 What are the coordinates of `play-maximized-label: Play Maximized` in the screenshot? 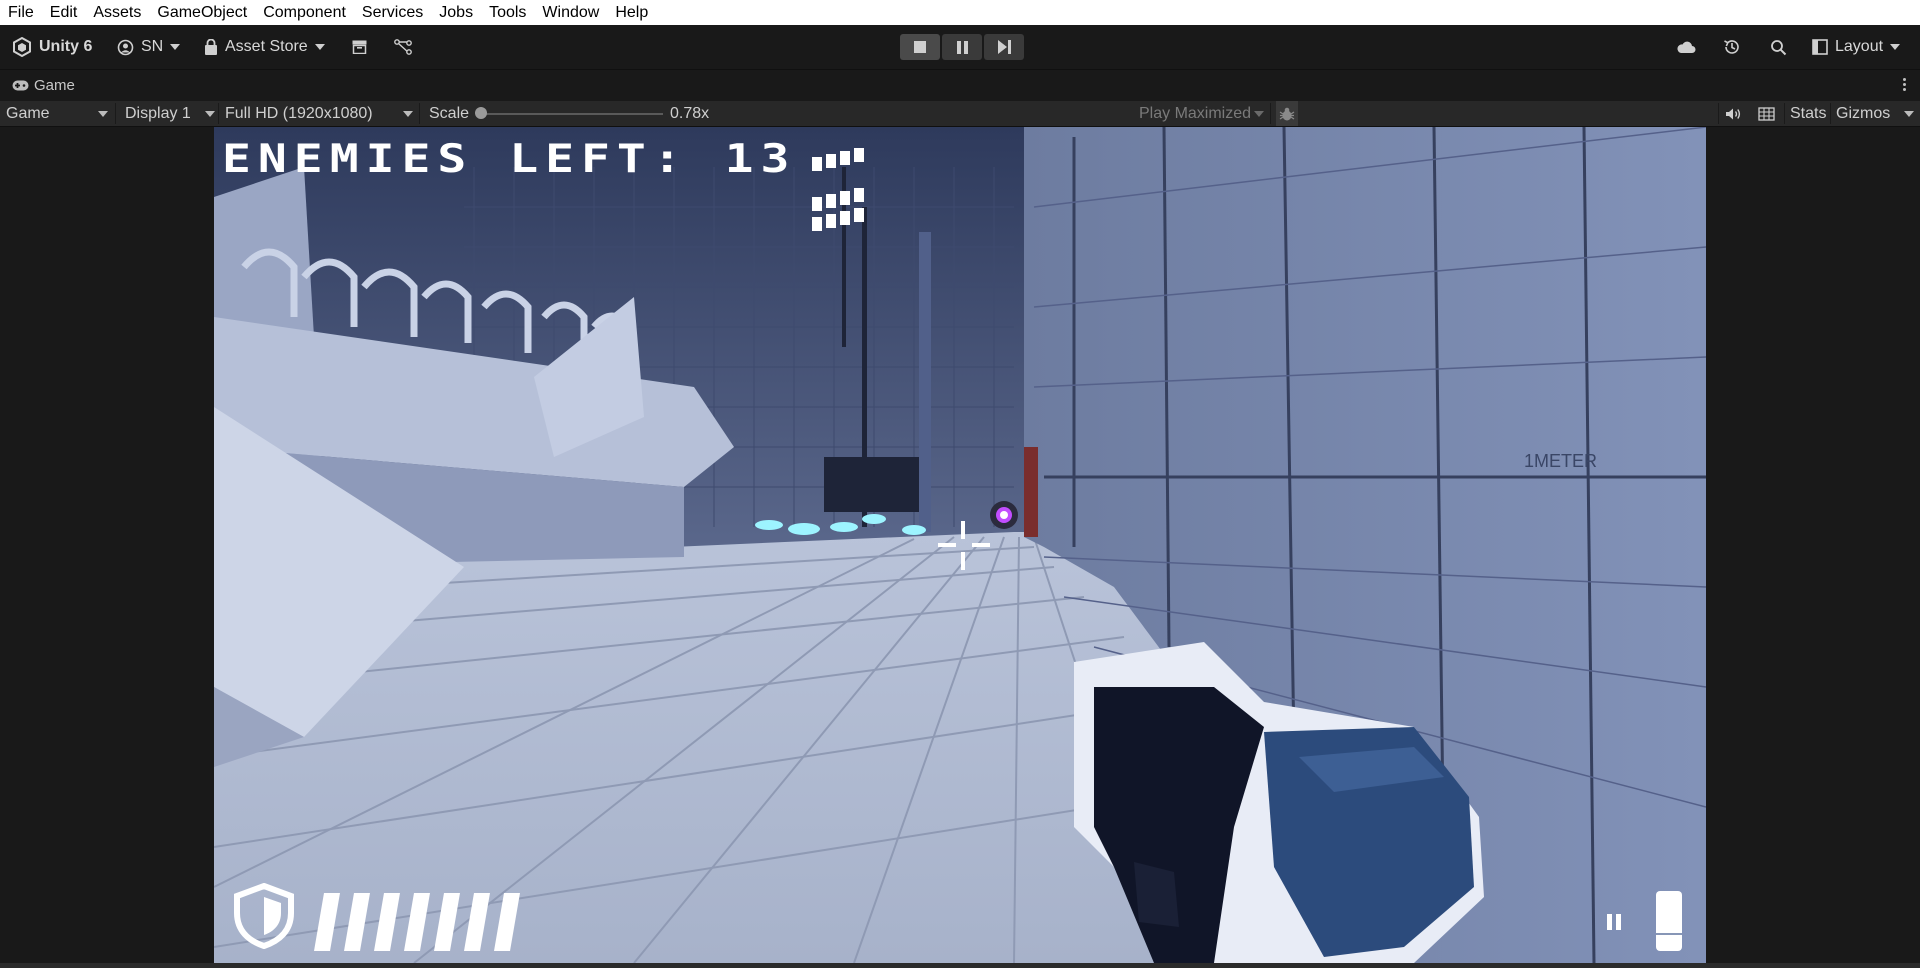 It's located at (1195, 113).